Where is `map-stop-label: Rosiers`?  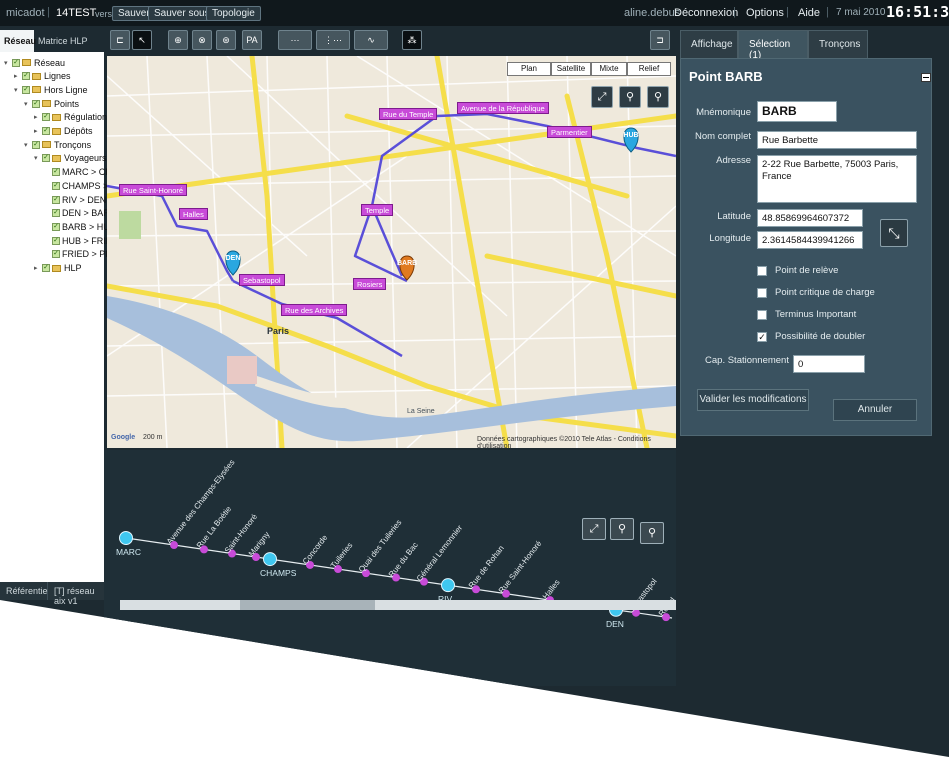 map-stop-label: Rosiers is located at coordinates (370, 284).